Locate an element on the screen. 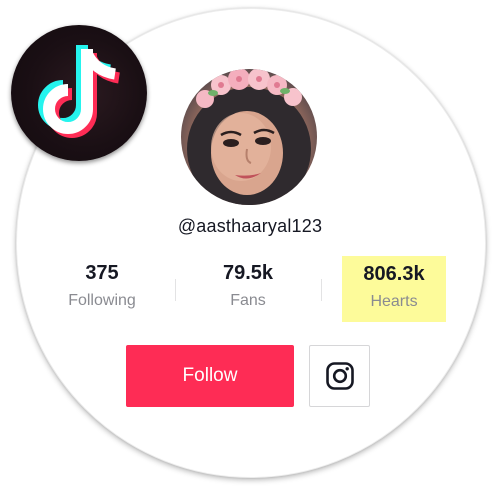  stat-fans: 79.5k Fans is located at coordinates (248, 282).